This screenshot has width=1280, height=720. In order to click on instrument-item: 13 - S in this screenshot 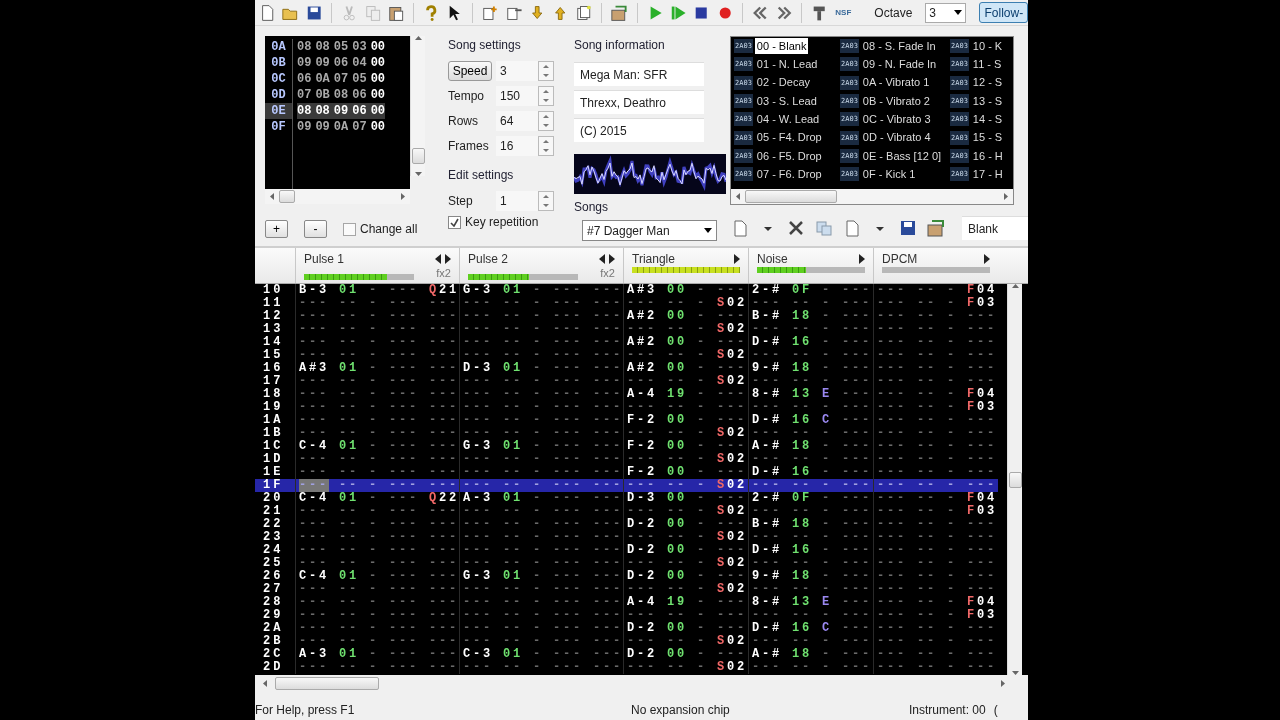, I will do `click(987, 101)`.